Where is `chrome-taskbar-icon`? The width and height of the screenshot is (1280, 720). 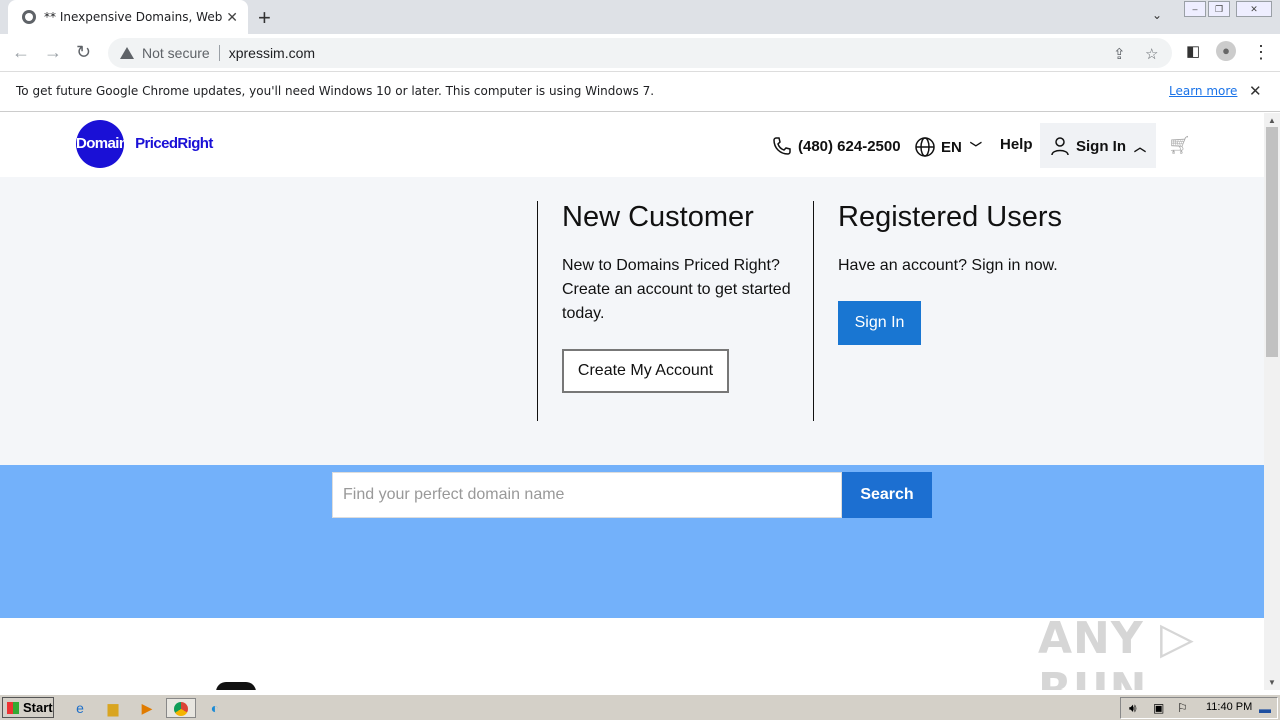
chrome-taskbar-icon is located at coordinates (181, 708).